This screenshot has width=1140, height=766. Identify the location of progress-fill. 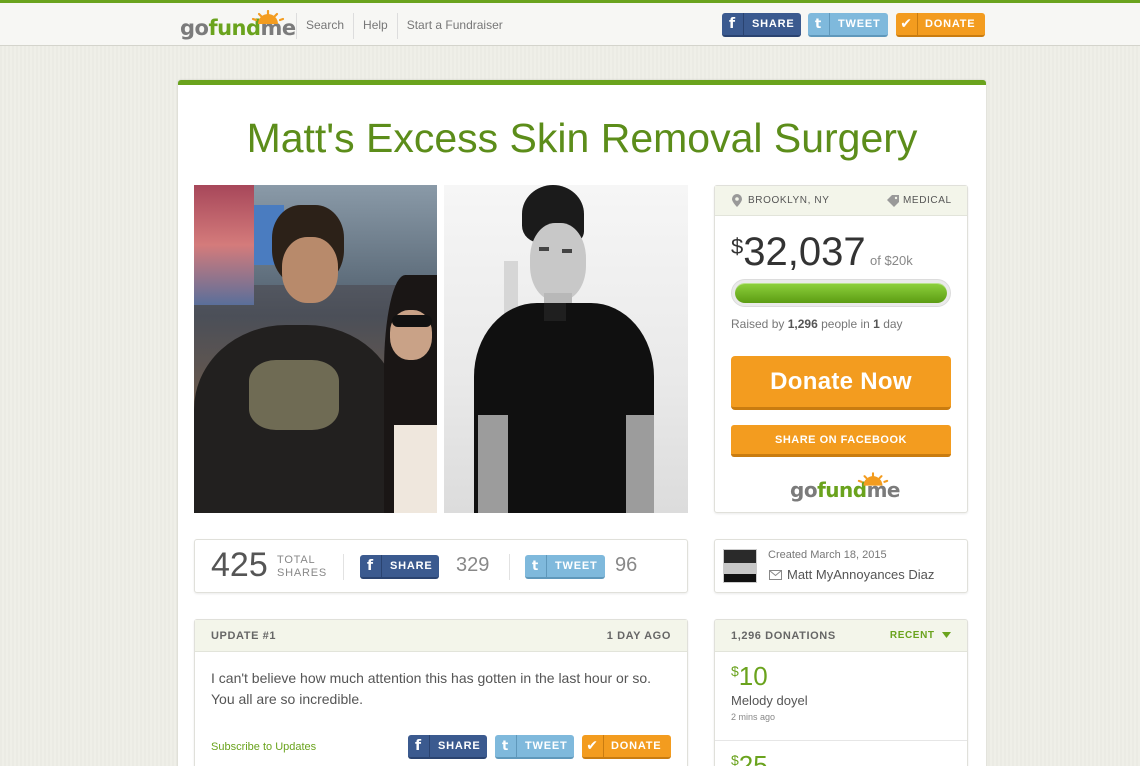
(841, 293).